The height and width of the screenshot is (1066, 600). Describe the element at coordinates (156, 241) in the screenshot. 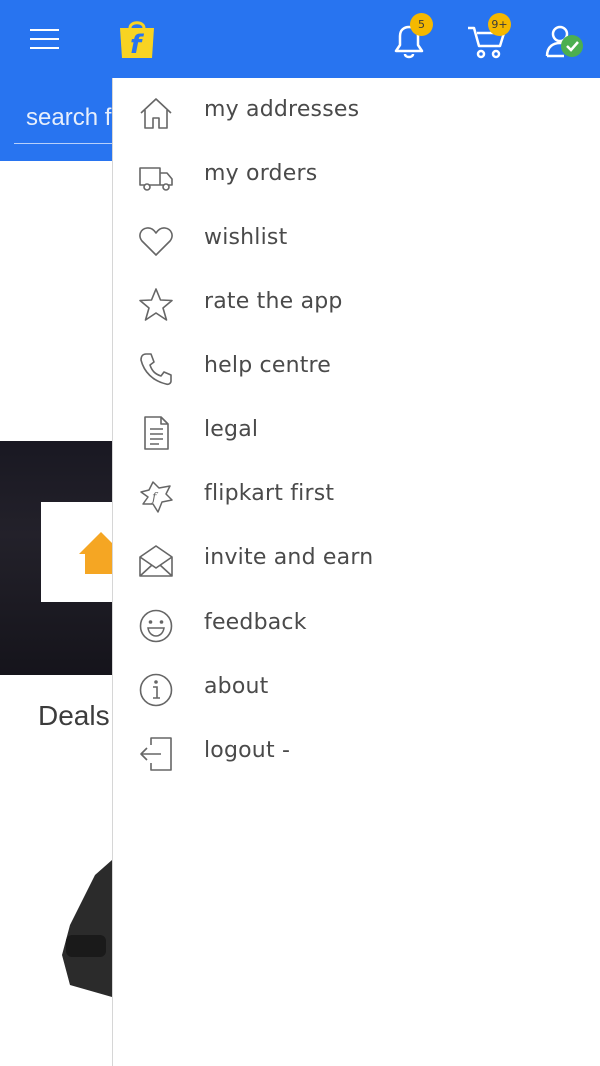

I see `heart-icon` at that location.